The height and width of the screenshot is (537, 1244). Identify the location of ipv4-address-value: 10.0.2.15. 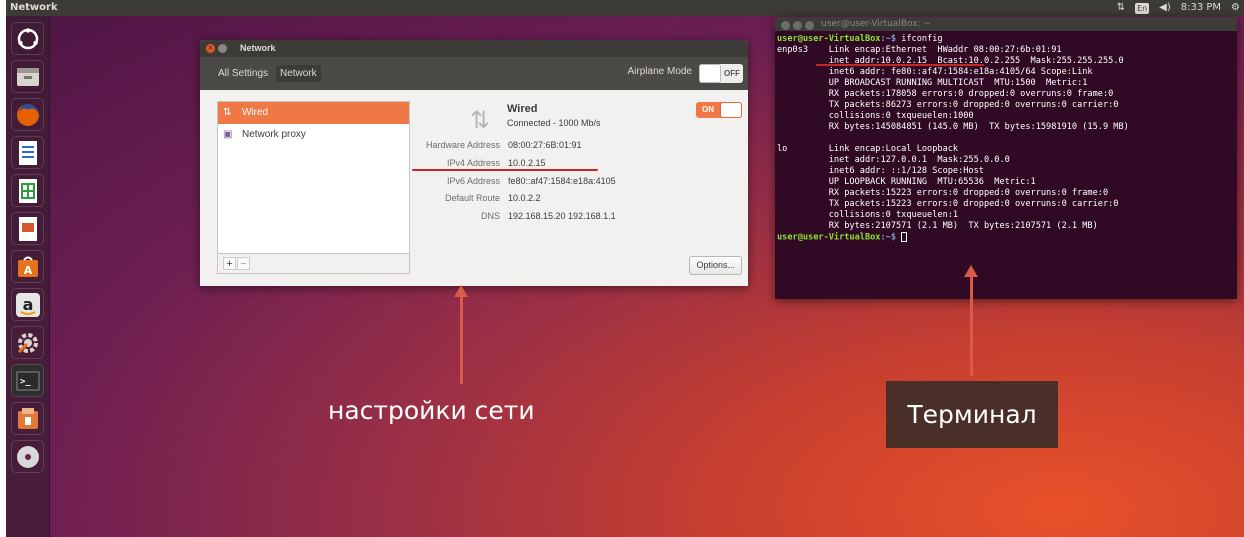
(527, 163).